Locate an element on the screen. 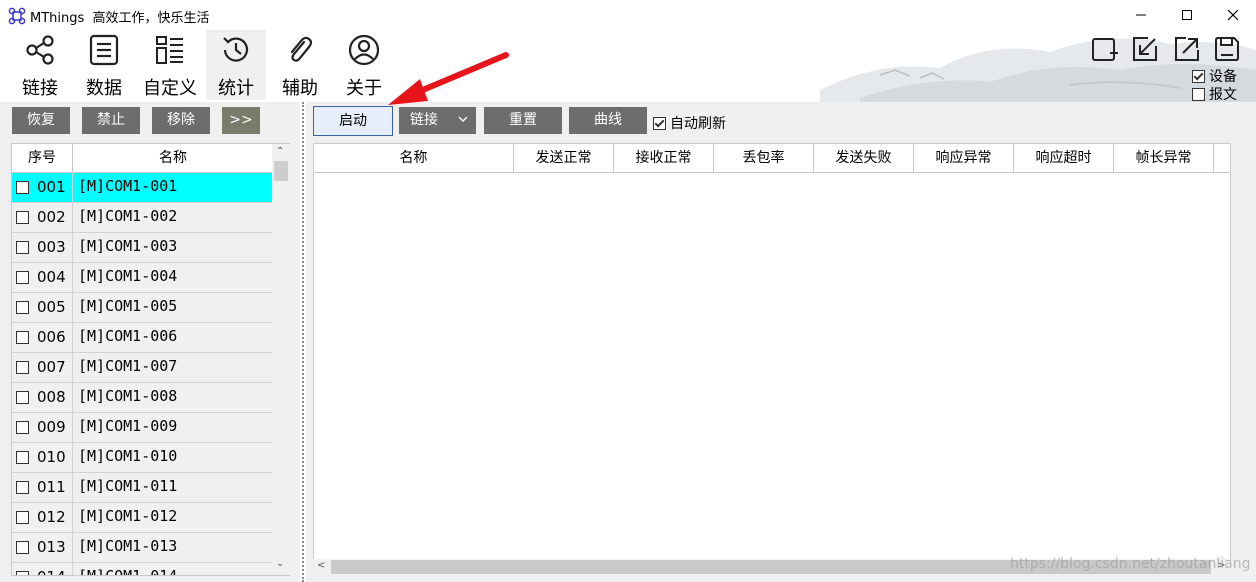  column-header-send-ok: 发送正常 is located at coordinates (564, 158).